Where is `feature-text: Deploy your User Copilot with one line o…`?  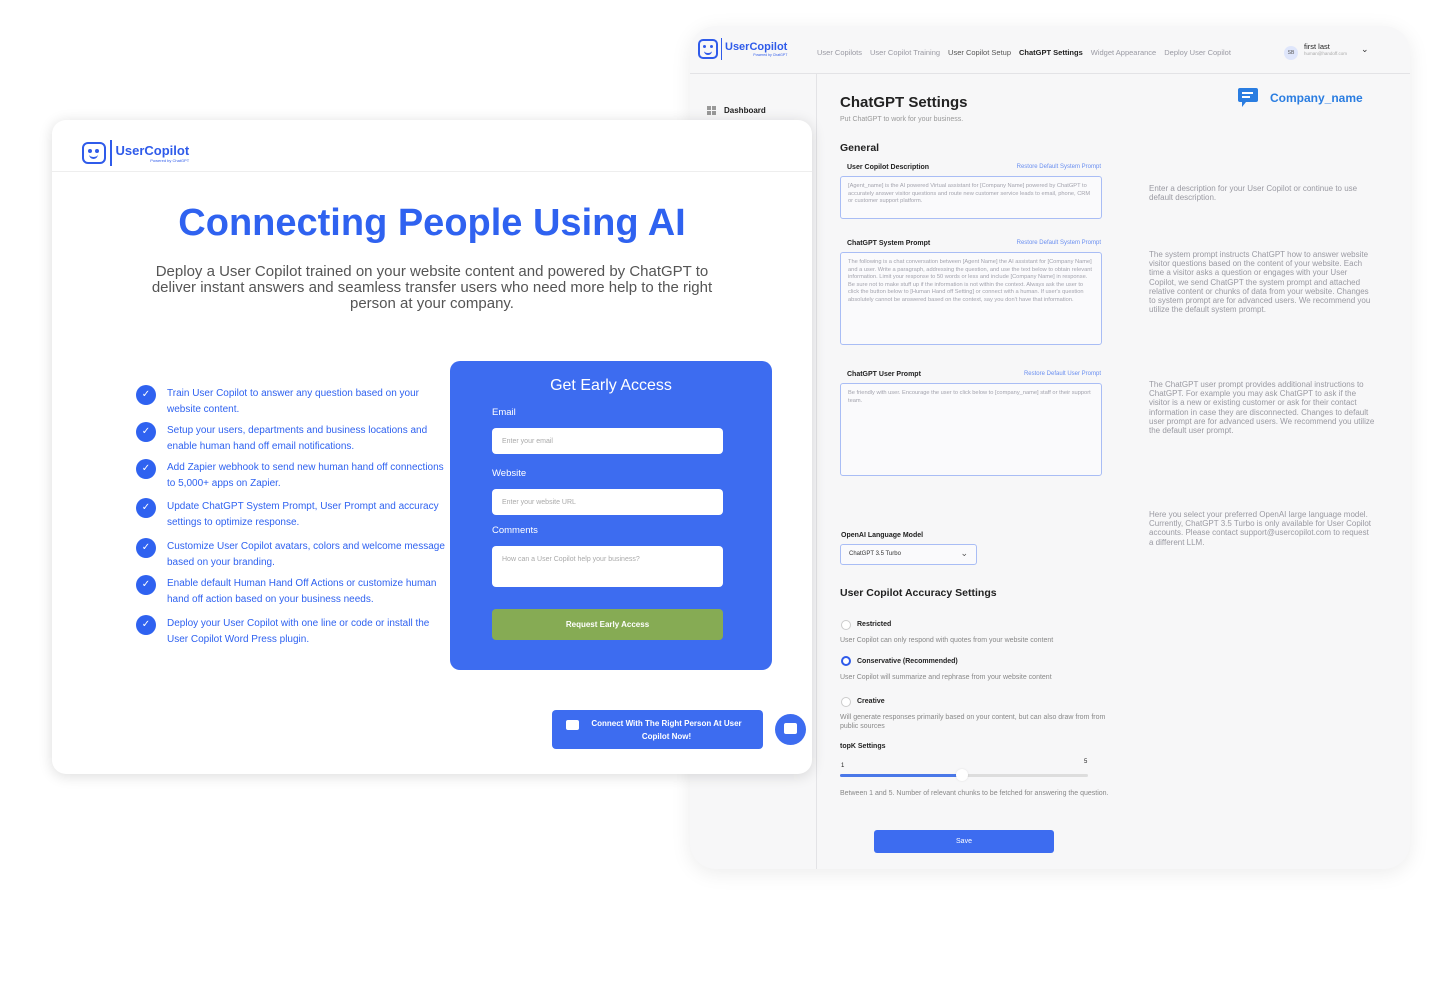 feature-text: Deploy your User Copilot with one line o… is located at coordinates (298, 631).